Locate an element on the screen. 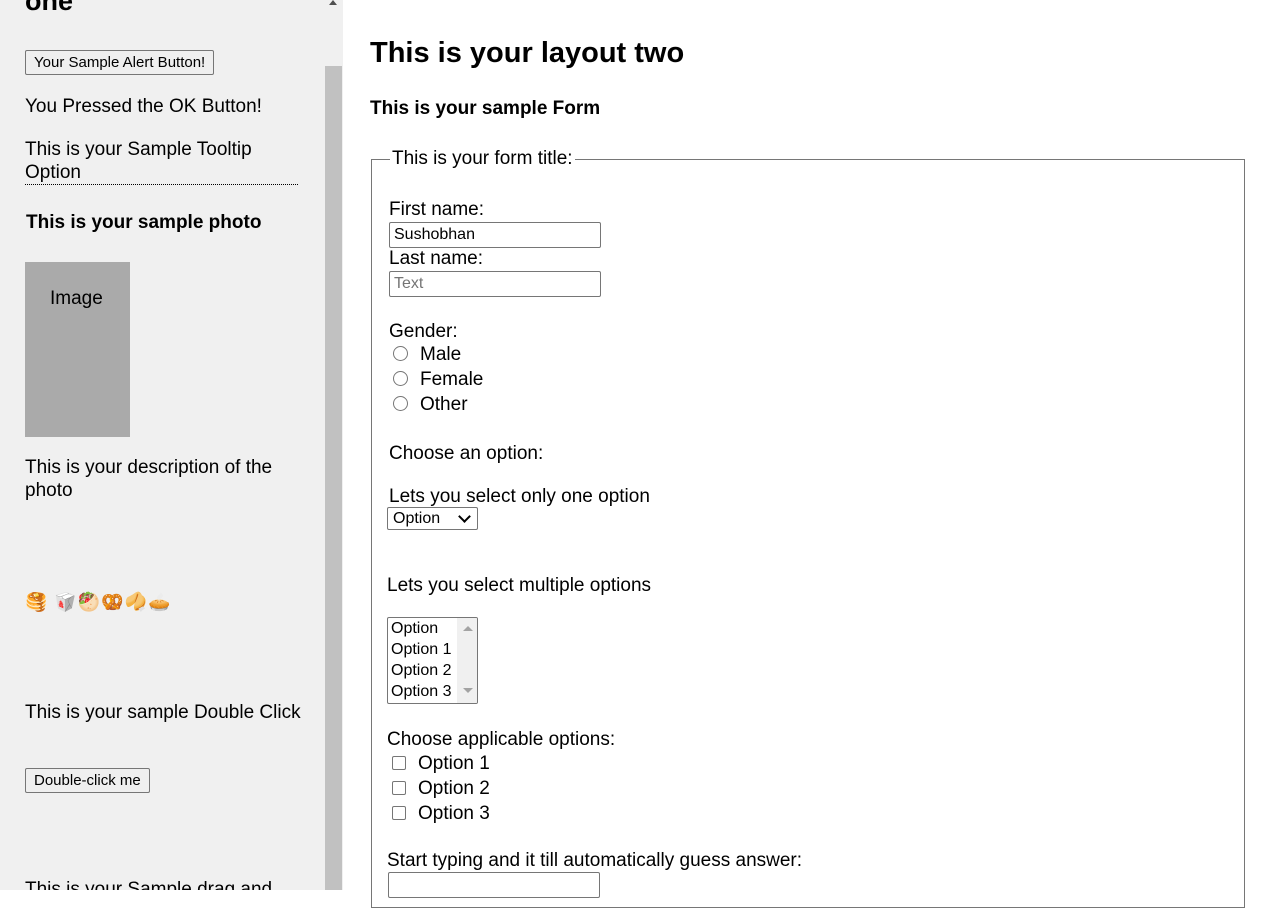 Image resolution: width=1273 pixels, height=908 pixels. checkbox-group-label: Choose applicable options: is located at coordinates (501, 739).